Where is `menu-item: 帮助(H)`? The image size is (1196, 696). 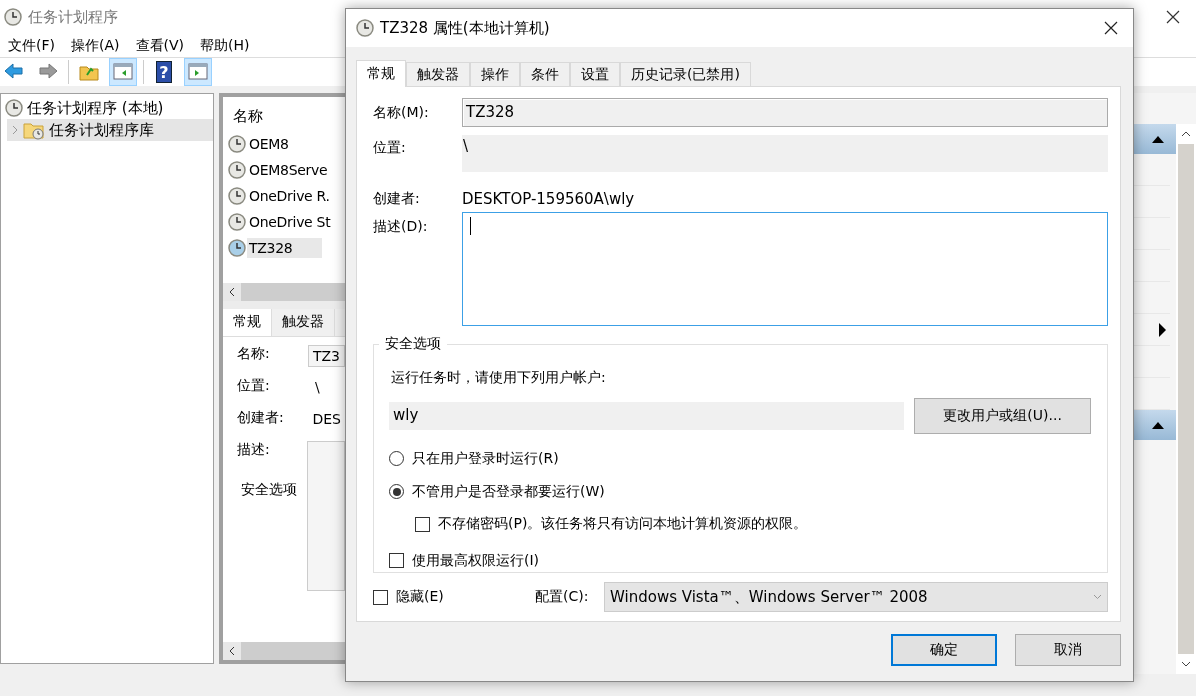
menu-item: 帮助(H) is located at coordinates (227, 45).